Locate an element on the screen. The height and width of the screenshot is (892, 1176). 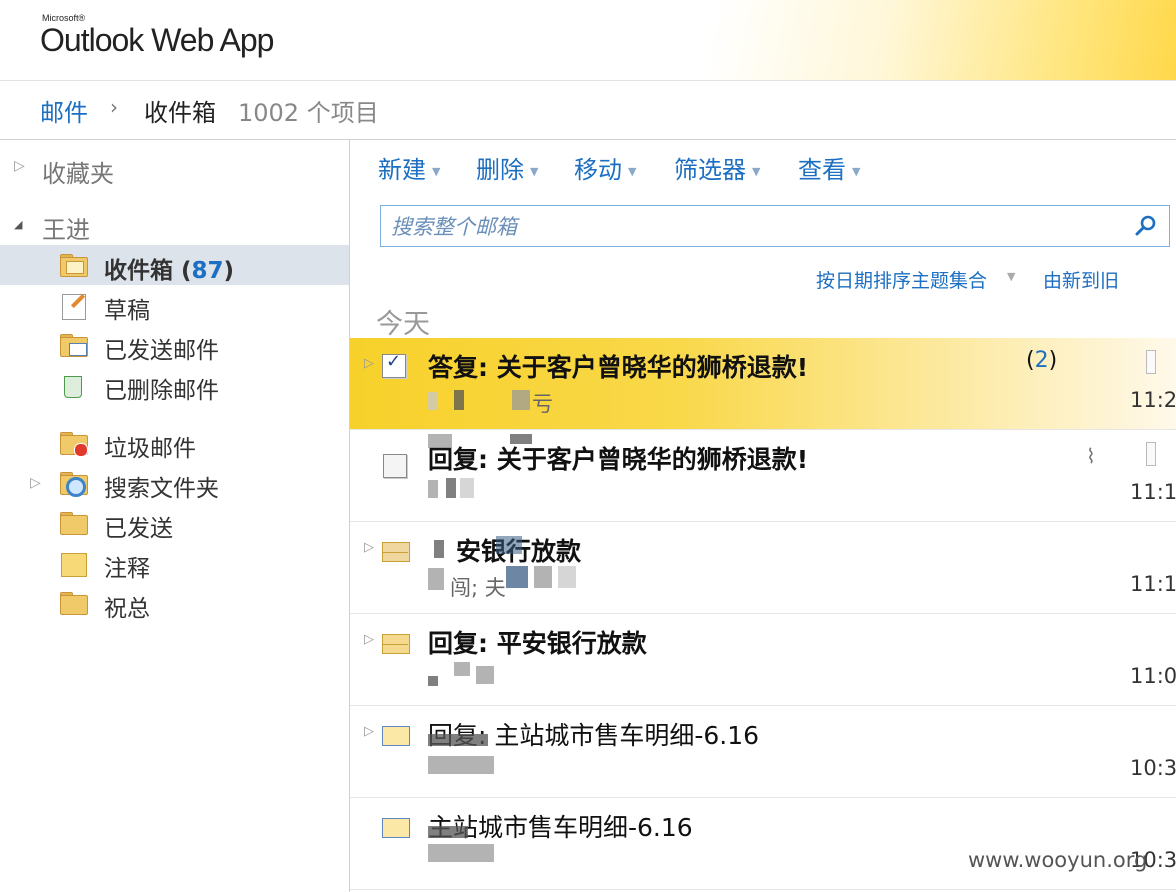
move-button: 移动 ▼ is located at coordinates (605, 167).